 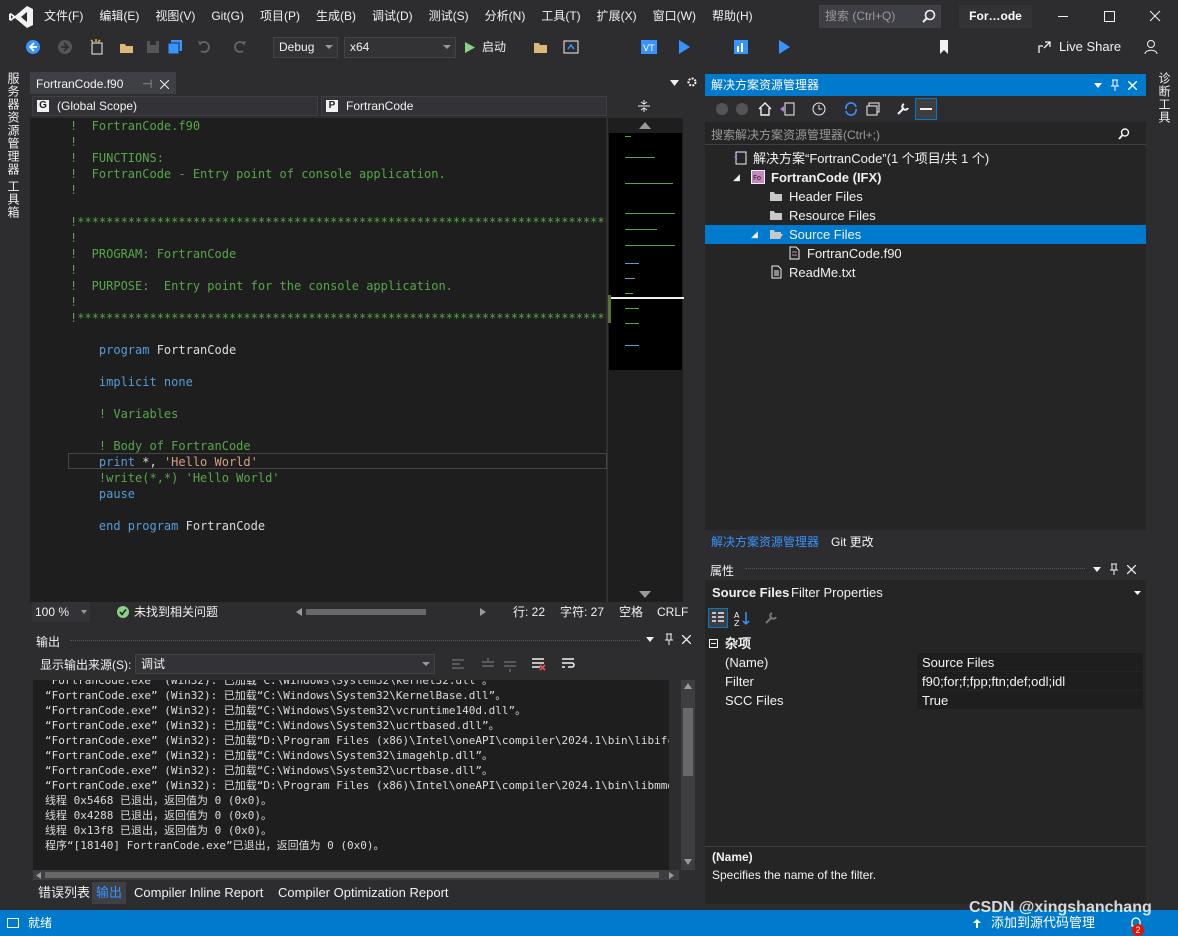 I want to click on member-select: P FortranCode, so click(x=464, y=106).